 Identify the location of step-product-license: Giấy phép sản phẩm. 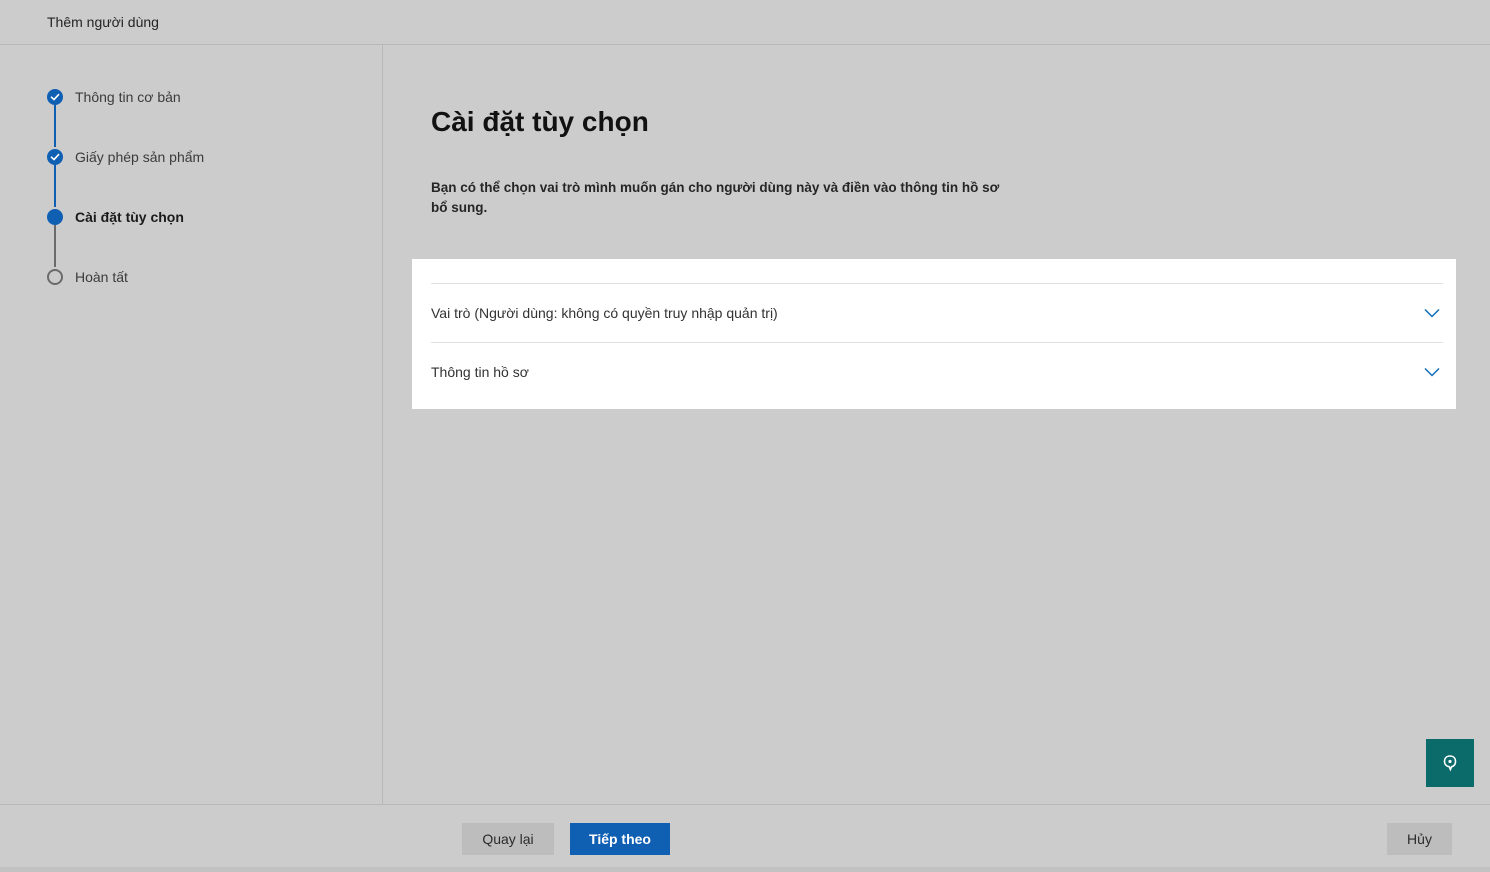
(125, 157).